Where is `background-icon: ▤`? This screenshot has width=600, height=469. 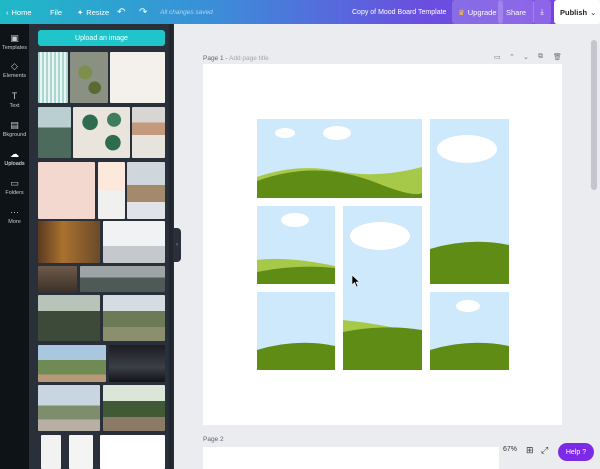 background-icon: ▤ is located at coordinates (14, 124).